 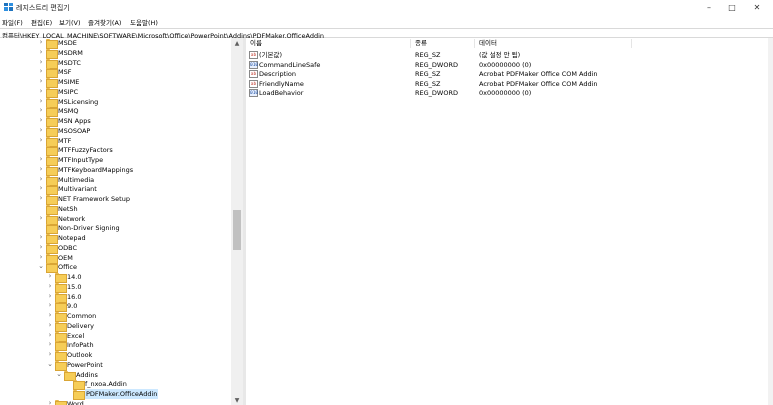 What do you see at coordinates (115, 170) in the screenshot?
I see `tree-item: › MTFKeyboardMappings` at bounding box center [115, 170].